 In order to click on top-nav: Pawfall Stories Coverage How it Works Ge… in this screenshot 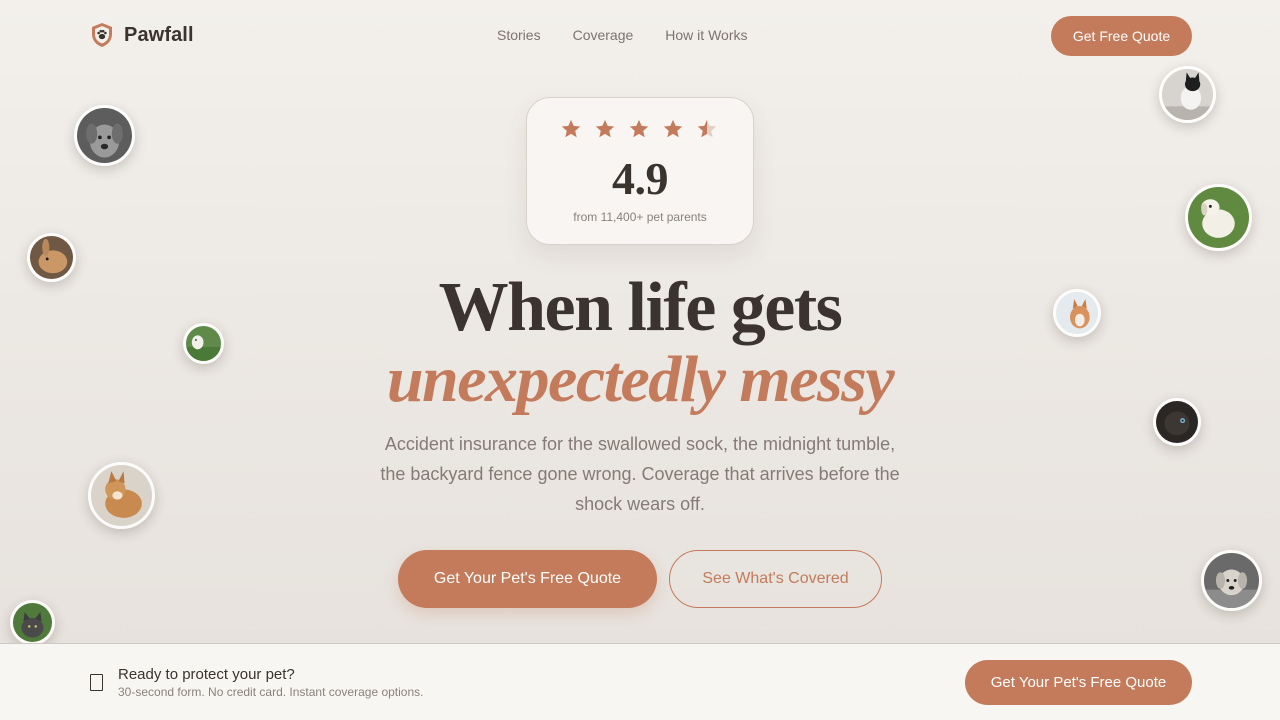, I will do `click(640, 36)`.